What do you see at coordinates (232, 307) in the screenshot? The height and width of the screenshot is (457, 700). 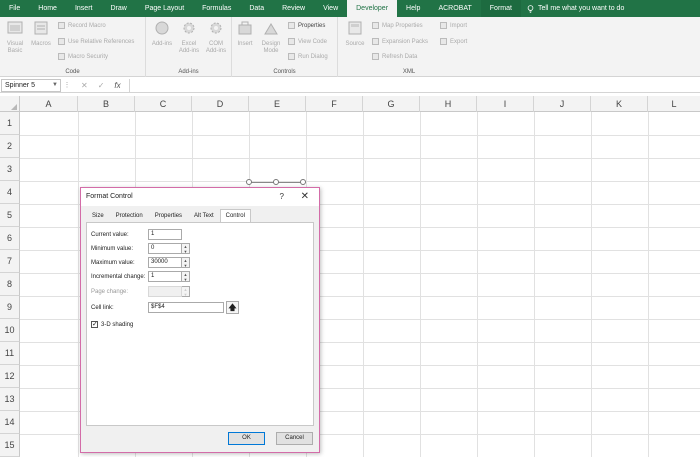 I see `collapse-dialog-arrow-icon: 🡅` at bounding box center [232, 307].